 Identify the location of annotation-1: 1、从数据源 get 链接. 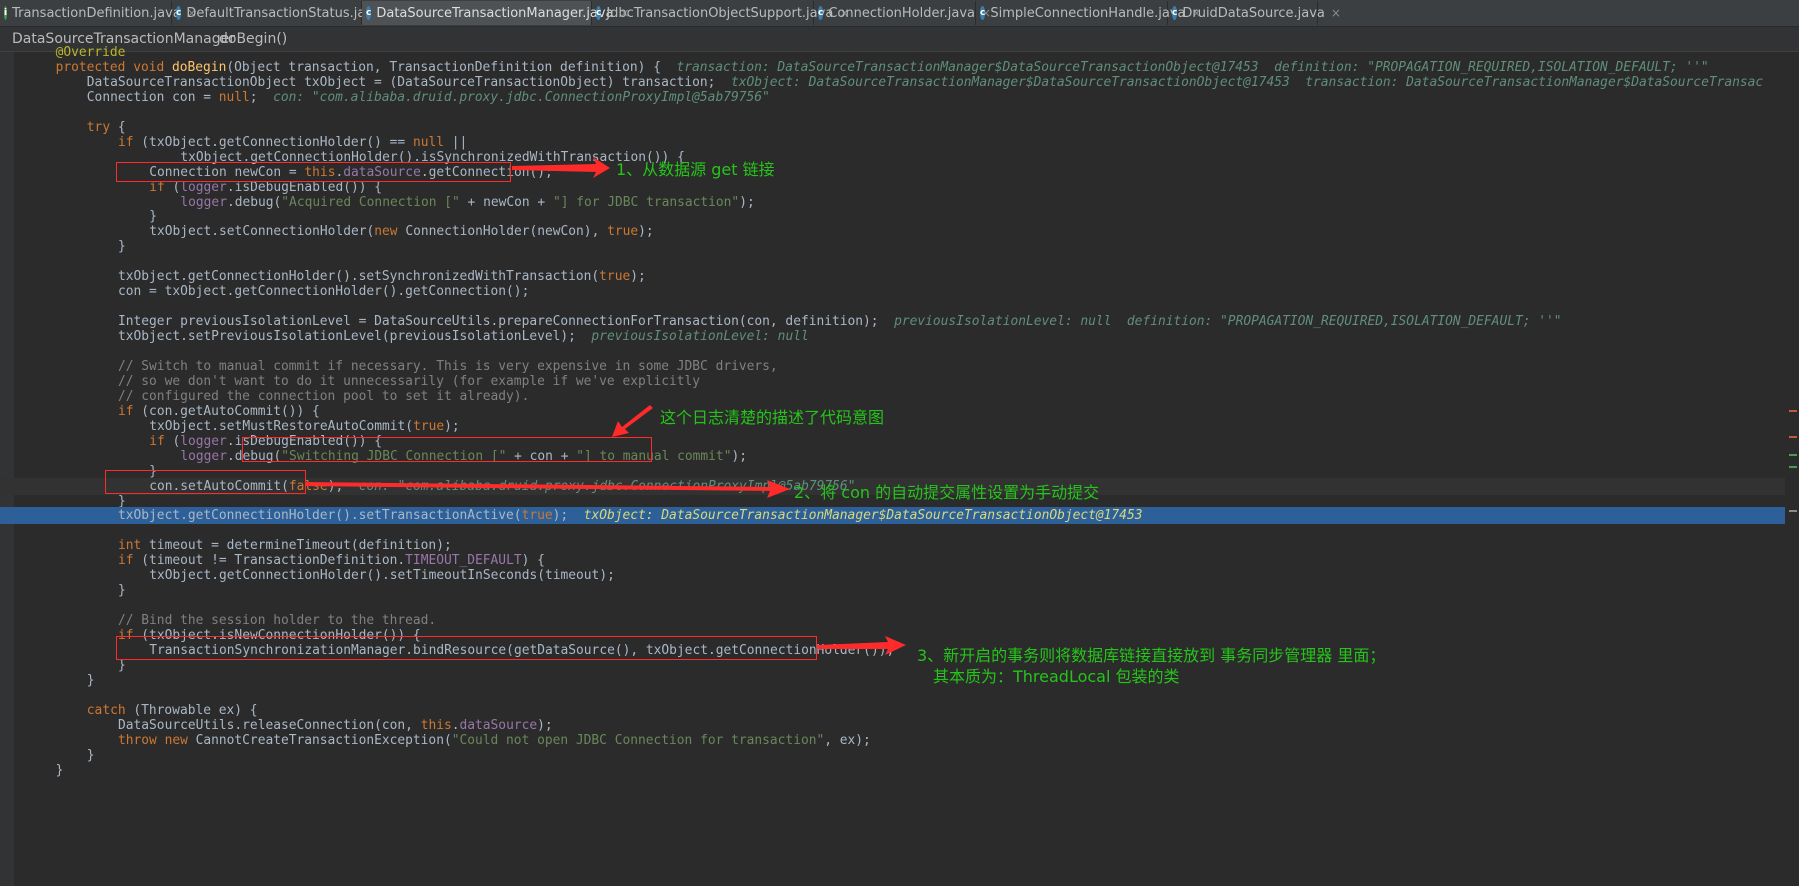
(695, 169).